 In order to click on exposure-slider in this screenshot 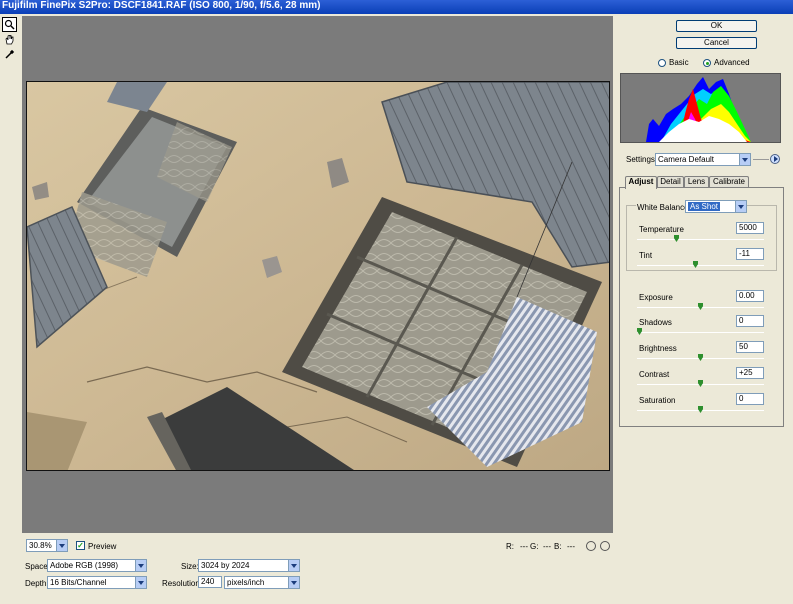, I will do `click(700, 307)`.